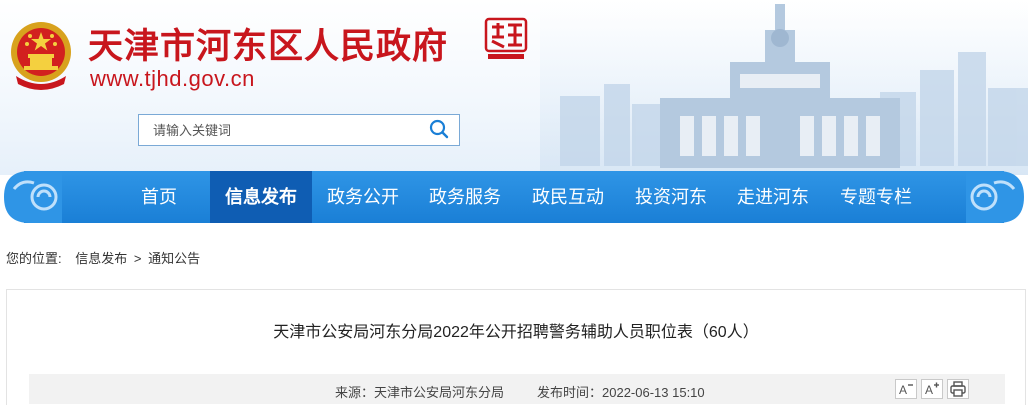  What do you see at coordinates (506, 38) in the screenshot?
I see `hedong-seal-logo` at bounding box center [506, 38].